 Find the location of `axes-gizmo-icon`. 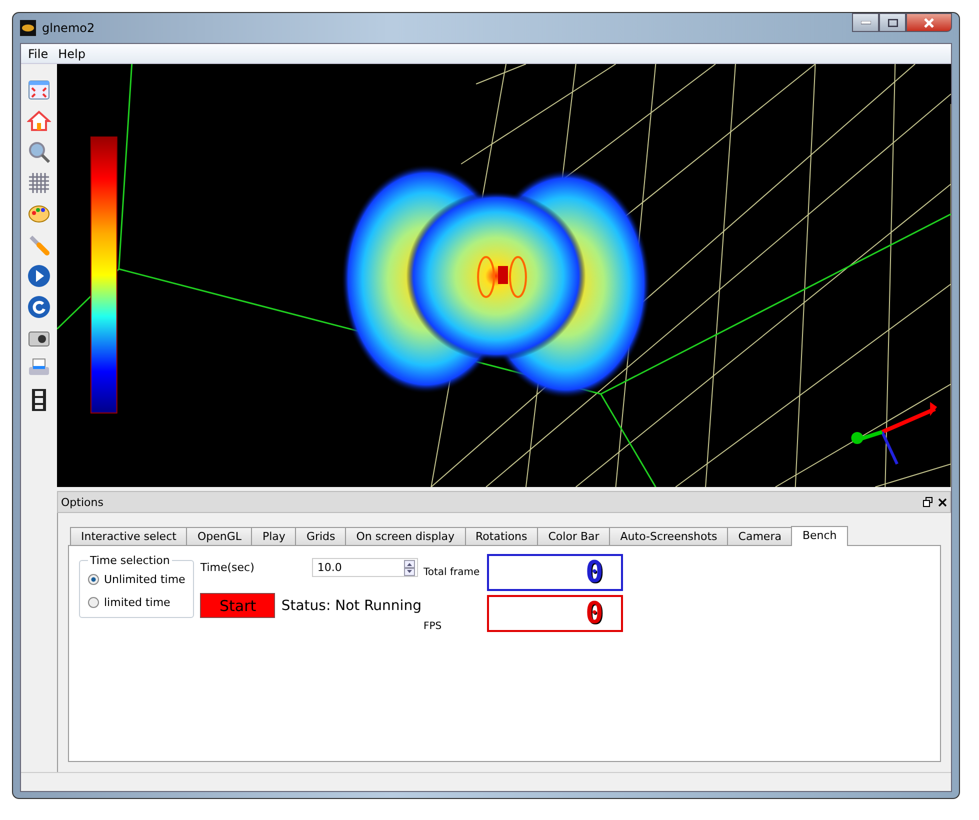

axes-gizmo-icon is located at coordinates (894, 433).